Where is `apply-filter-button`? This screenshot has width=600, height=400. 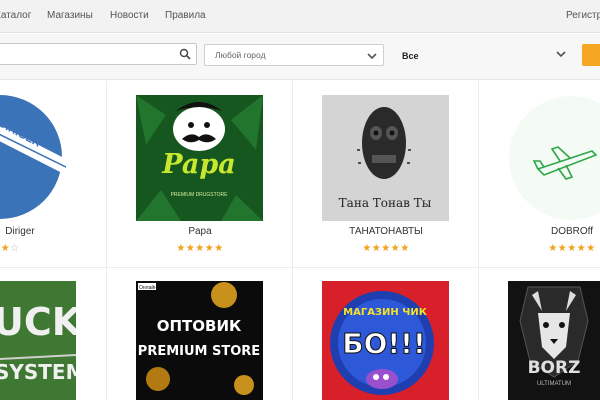
apply-filter-button is located at coordinates (591, 55).